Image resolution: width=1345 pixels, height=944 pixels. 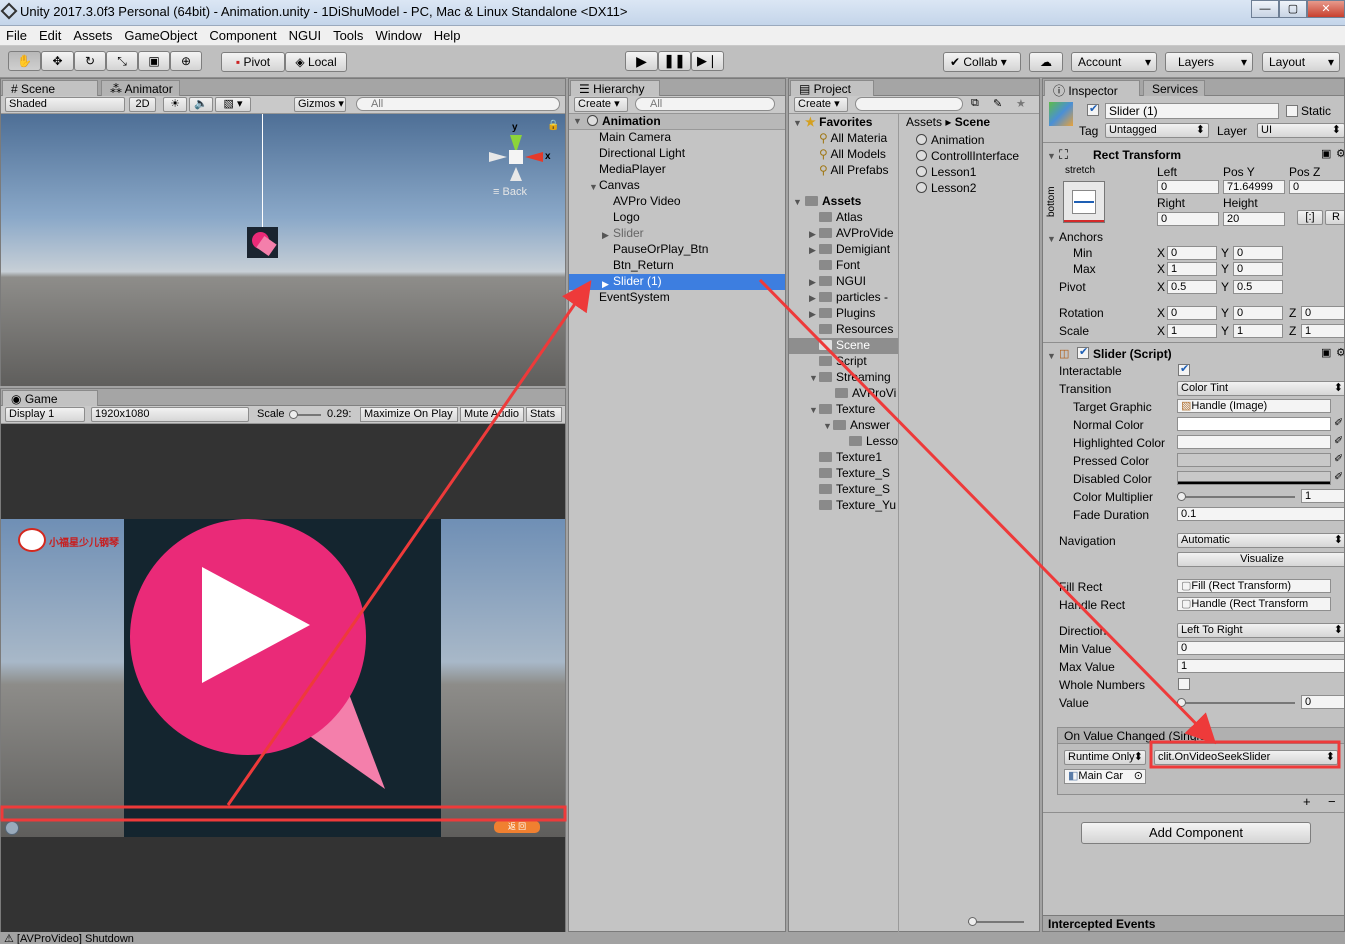 What do you see at coordinates (458, 104) in the screenshot?
I see `scene-search-input: All` at bounding box center [458, 104].